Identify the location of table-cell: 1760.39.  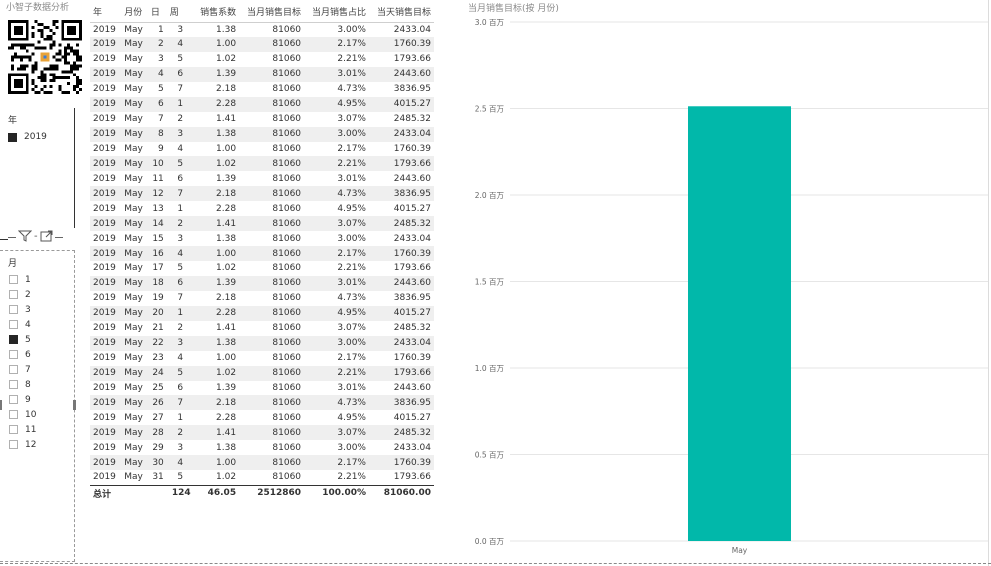
(401, 253).